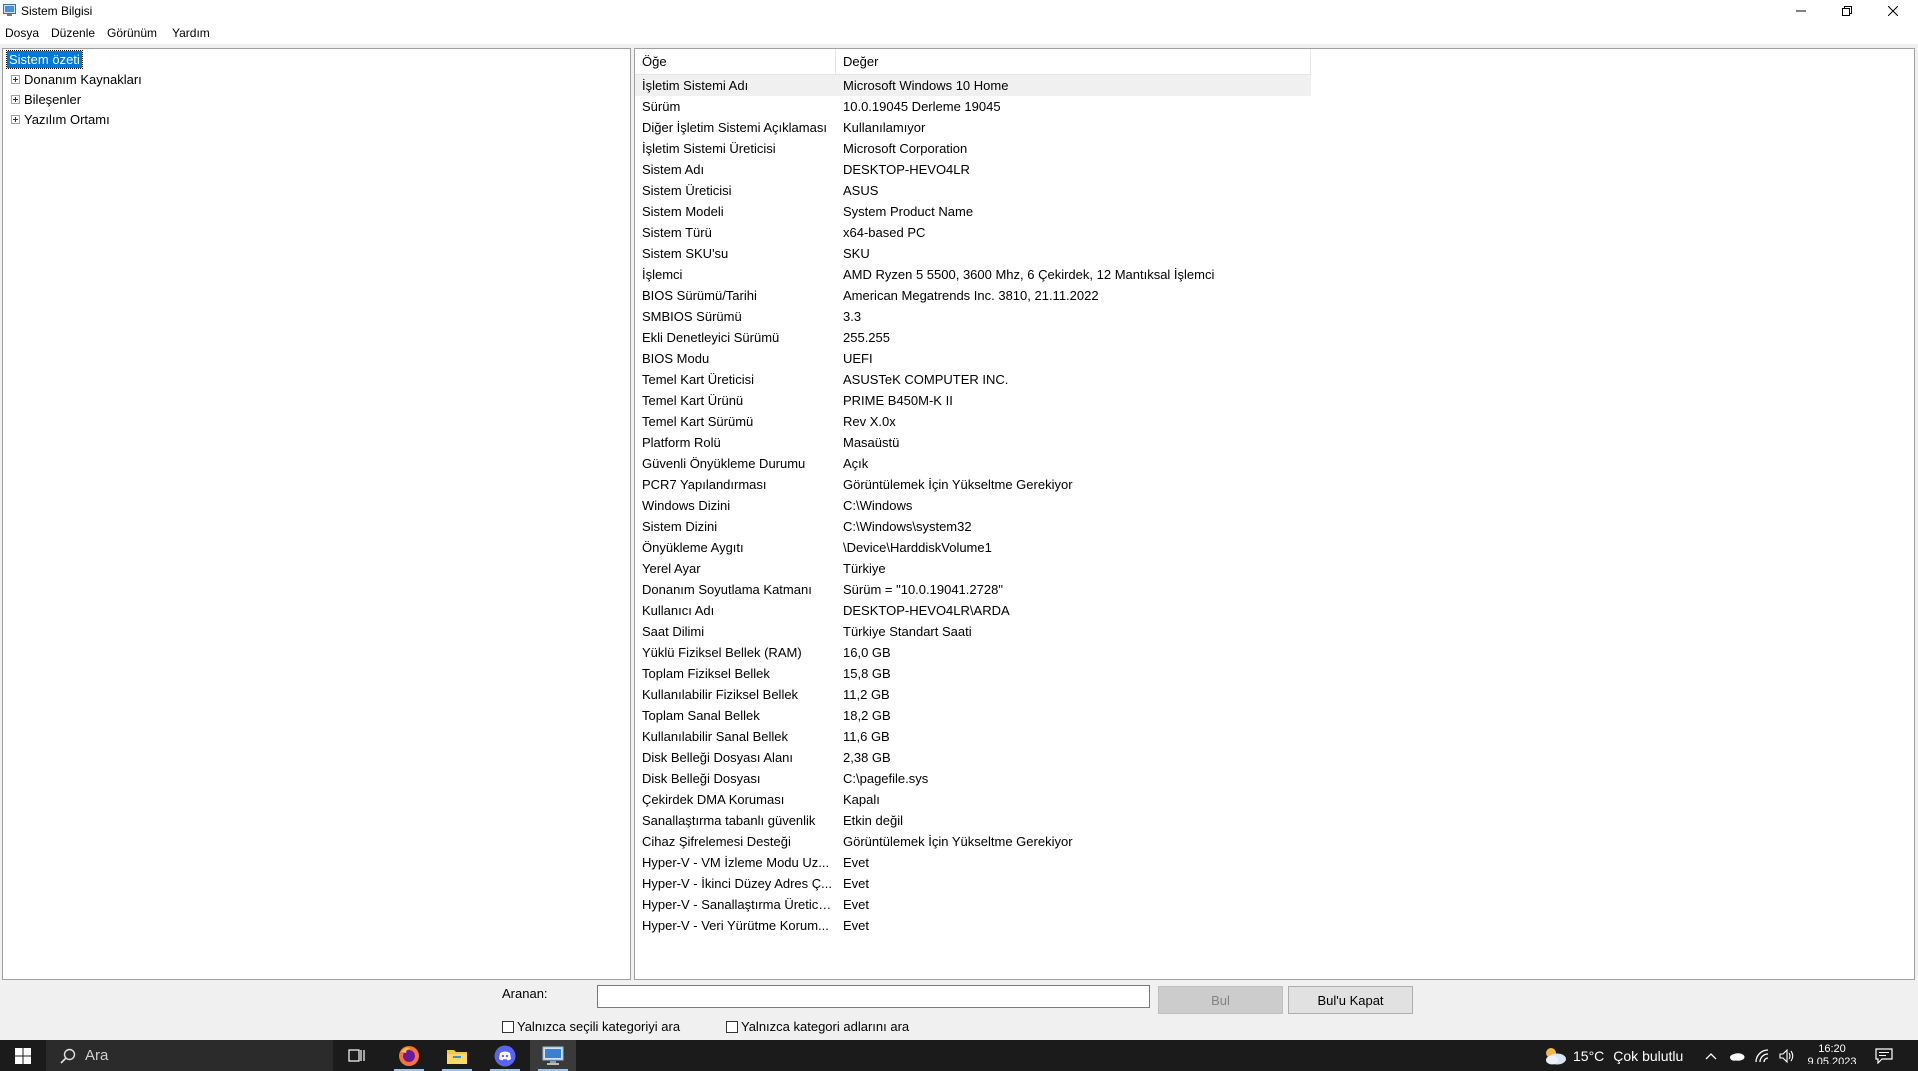 This screenshot has width=1918, height=1071. Describe the element at coordinates (1274, 694) in the screenshot. I see `table-row: Kullanılabilir Fiziksel Bellek 11,2 GB` at that location.